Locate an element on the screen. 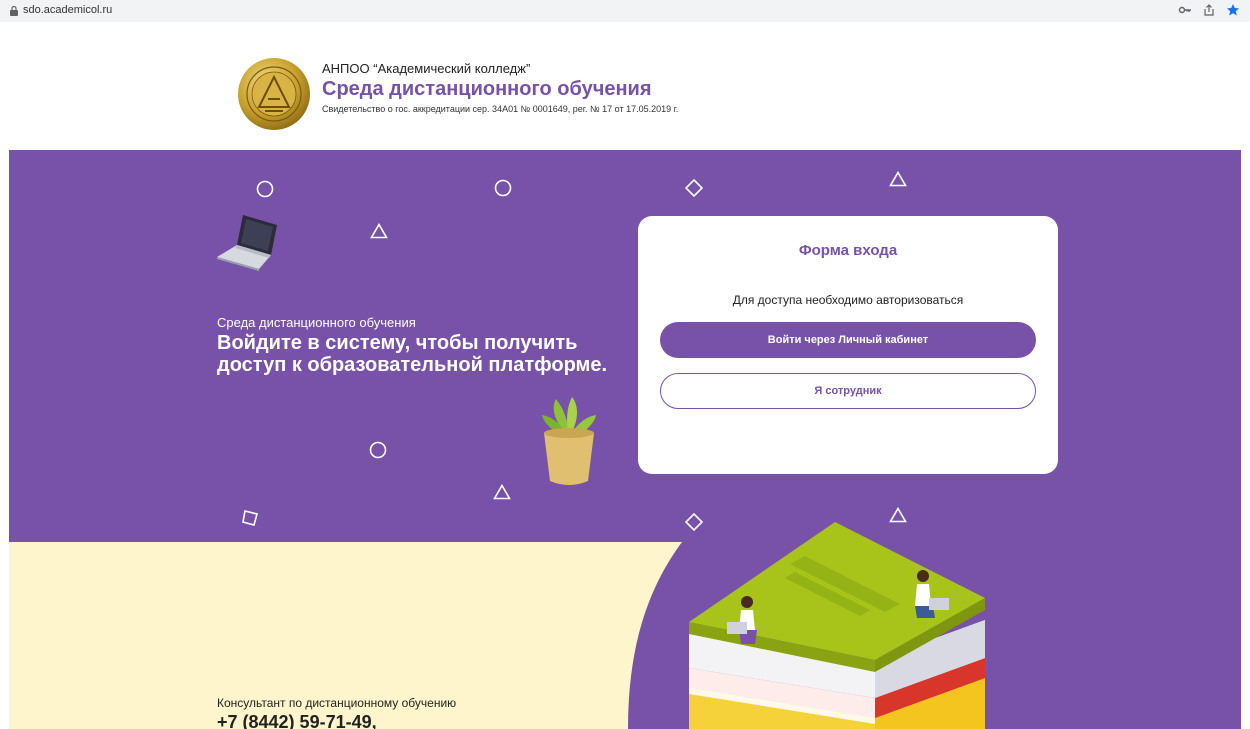  consultant-label: Консультант по дистанционному обучению is located at coordinates (337, 703).